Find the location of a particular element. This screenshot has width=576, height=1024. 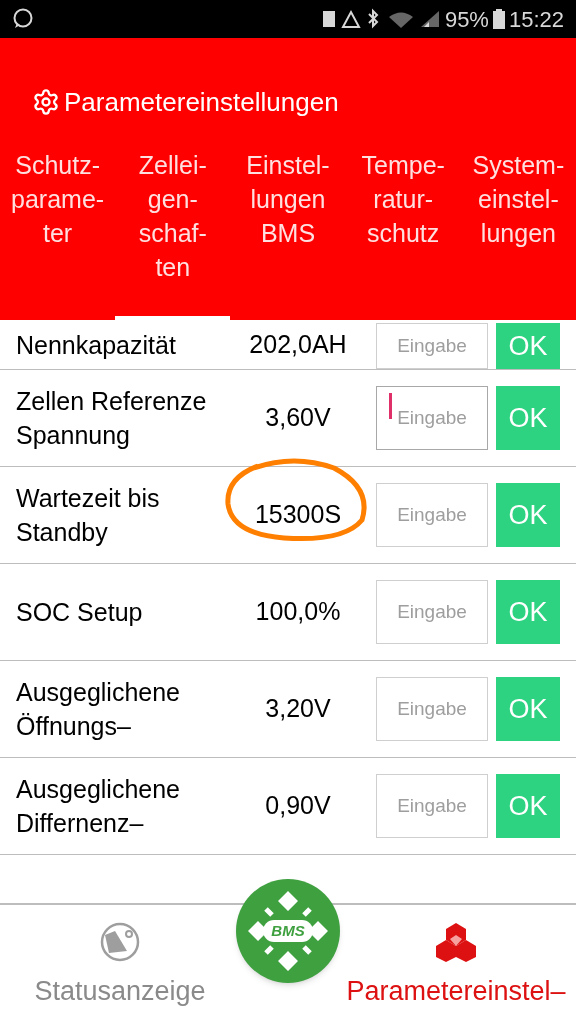

bms-logo-button: BMS is located at coordinates (288, 931).